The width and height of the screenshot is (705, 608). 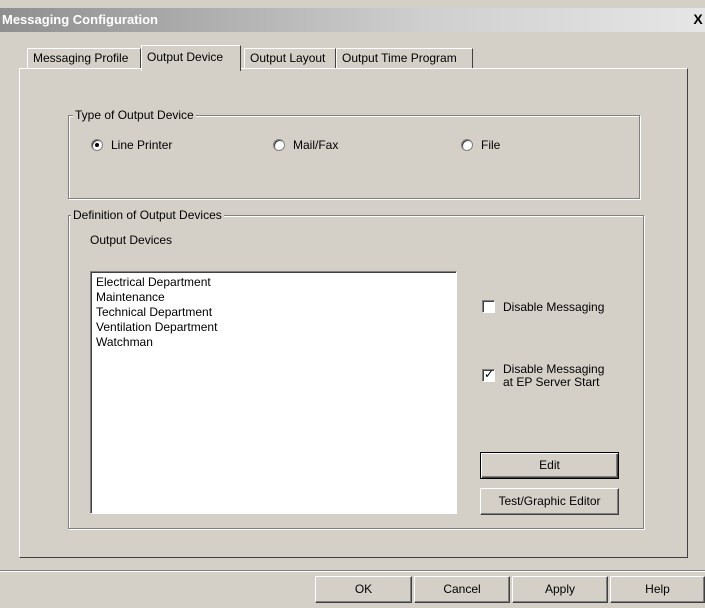 What do you see at coordinates (554, 307) in the screenshot?
I see `disable-messaging-label: Disable Messaging` at bounding box center [554, 307].